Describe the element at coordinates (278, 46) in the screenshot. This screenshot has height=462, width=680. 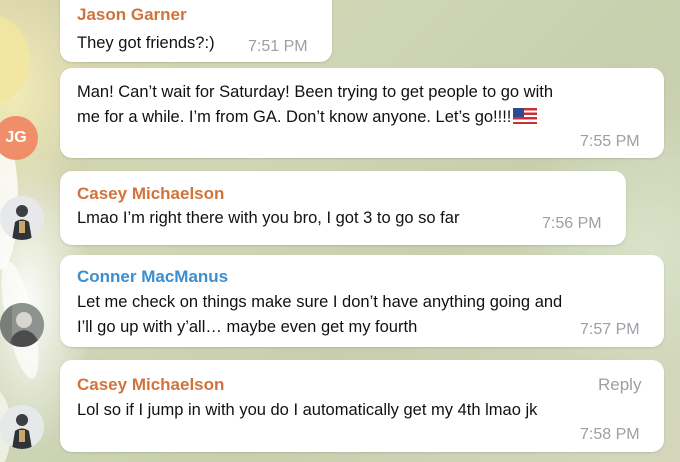
I see `message-time: 7:51 PM` at that location.